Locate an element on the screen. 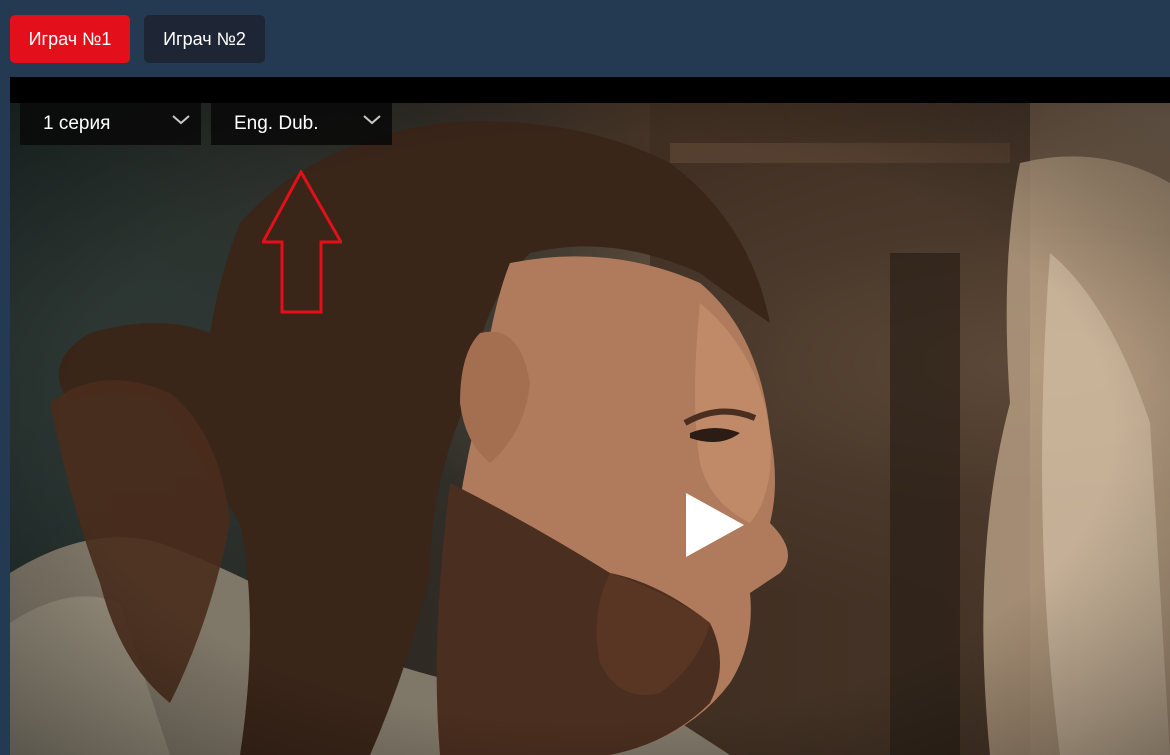 Image resolution: width=1170 pixels, height=755 pixels. player-tabs-bar: Играч №1 Играч №2 is located at coordinates (585, 38).